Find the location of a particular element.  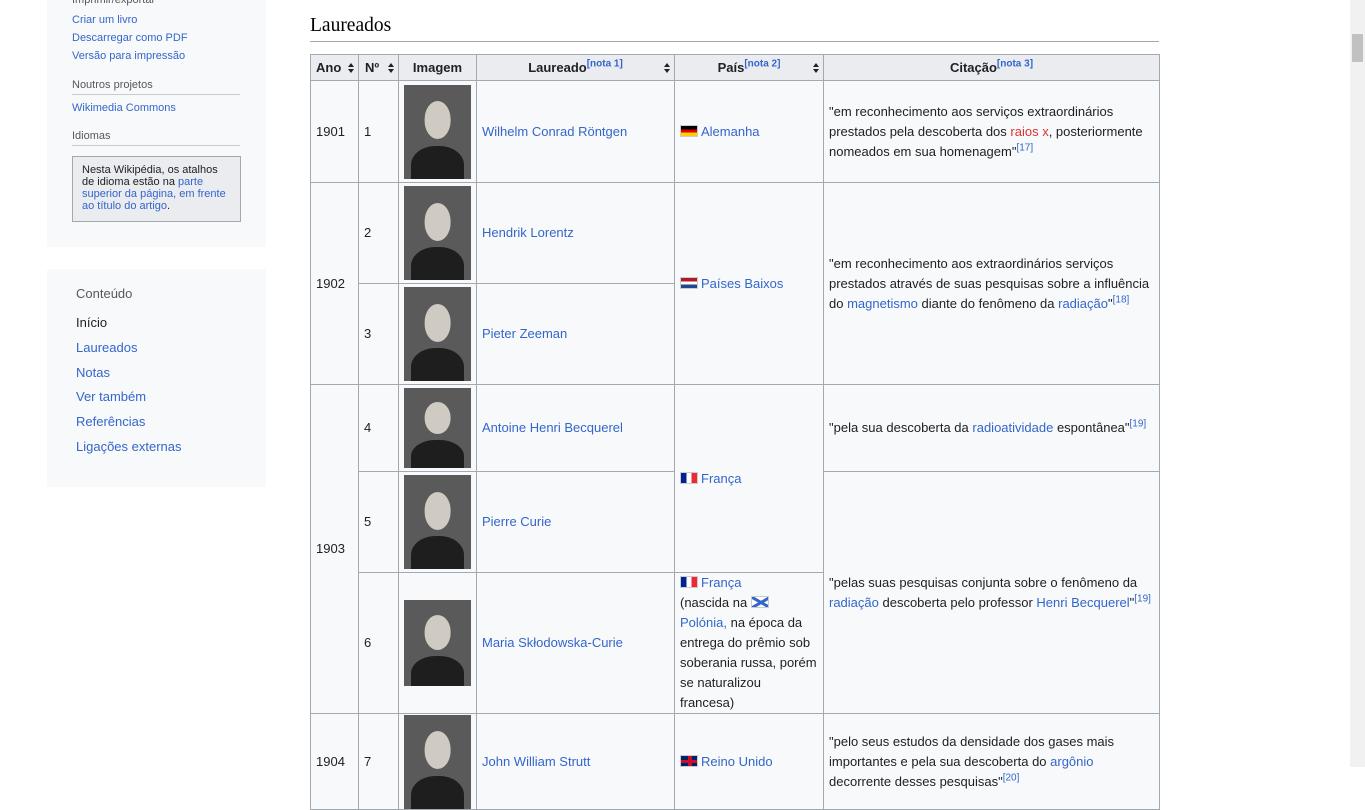

reference-link: [20] is located at coordinates (1011, 777).